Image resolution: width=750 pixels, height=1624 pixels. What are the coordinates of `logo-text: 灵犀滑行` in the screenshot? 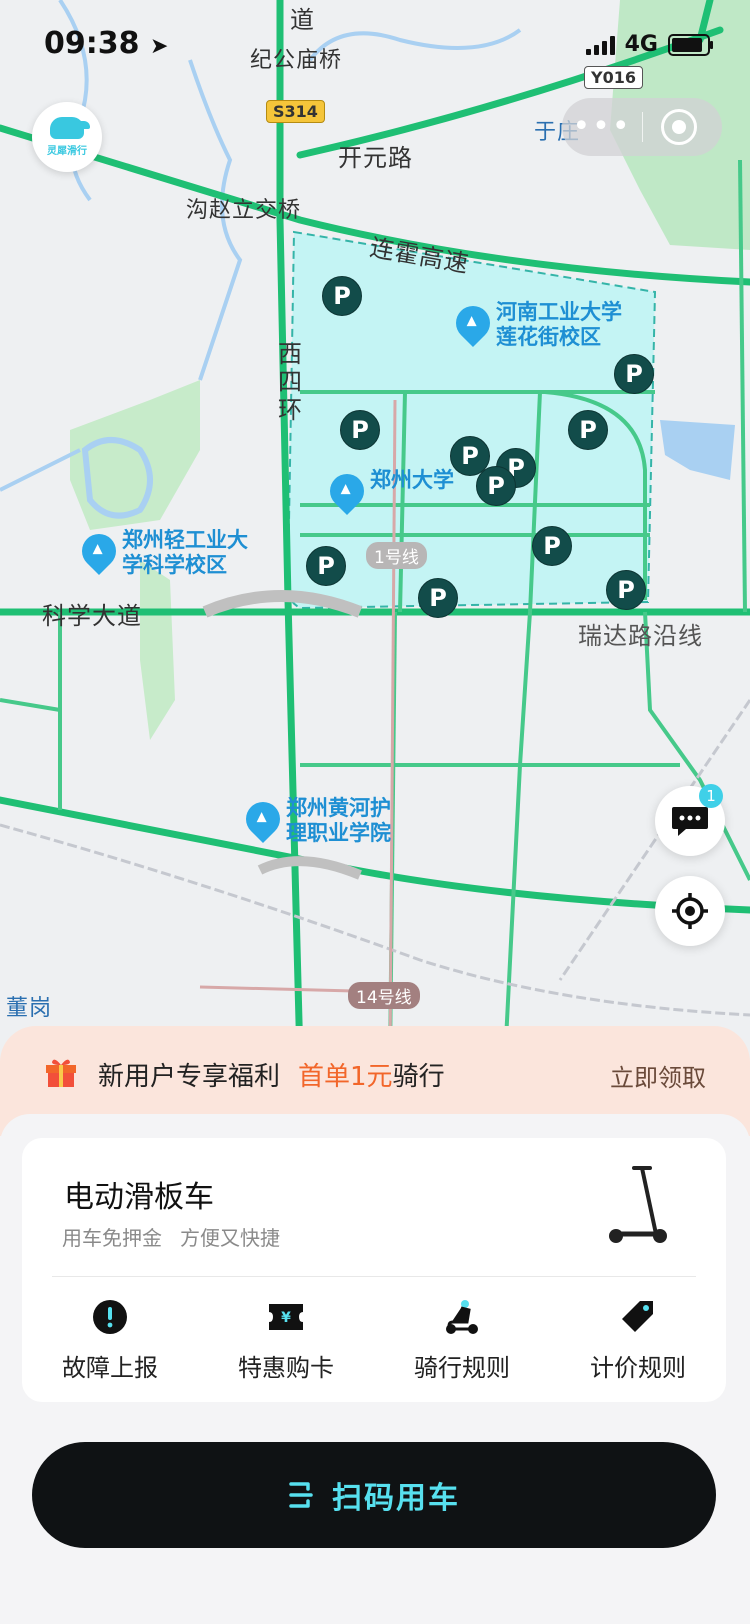 It's located at (67, 151).